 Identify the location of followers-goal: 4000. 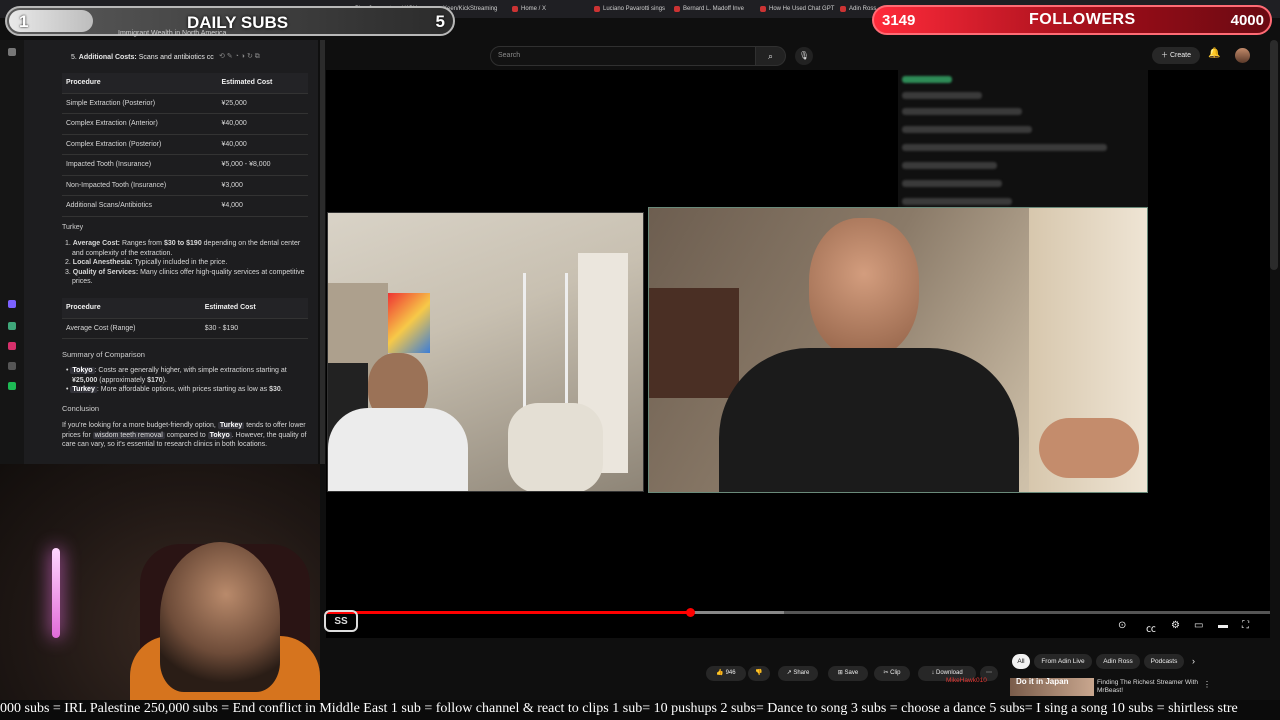
(1247, 20).